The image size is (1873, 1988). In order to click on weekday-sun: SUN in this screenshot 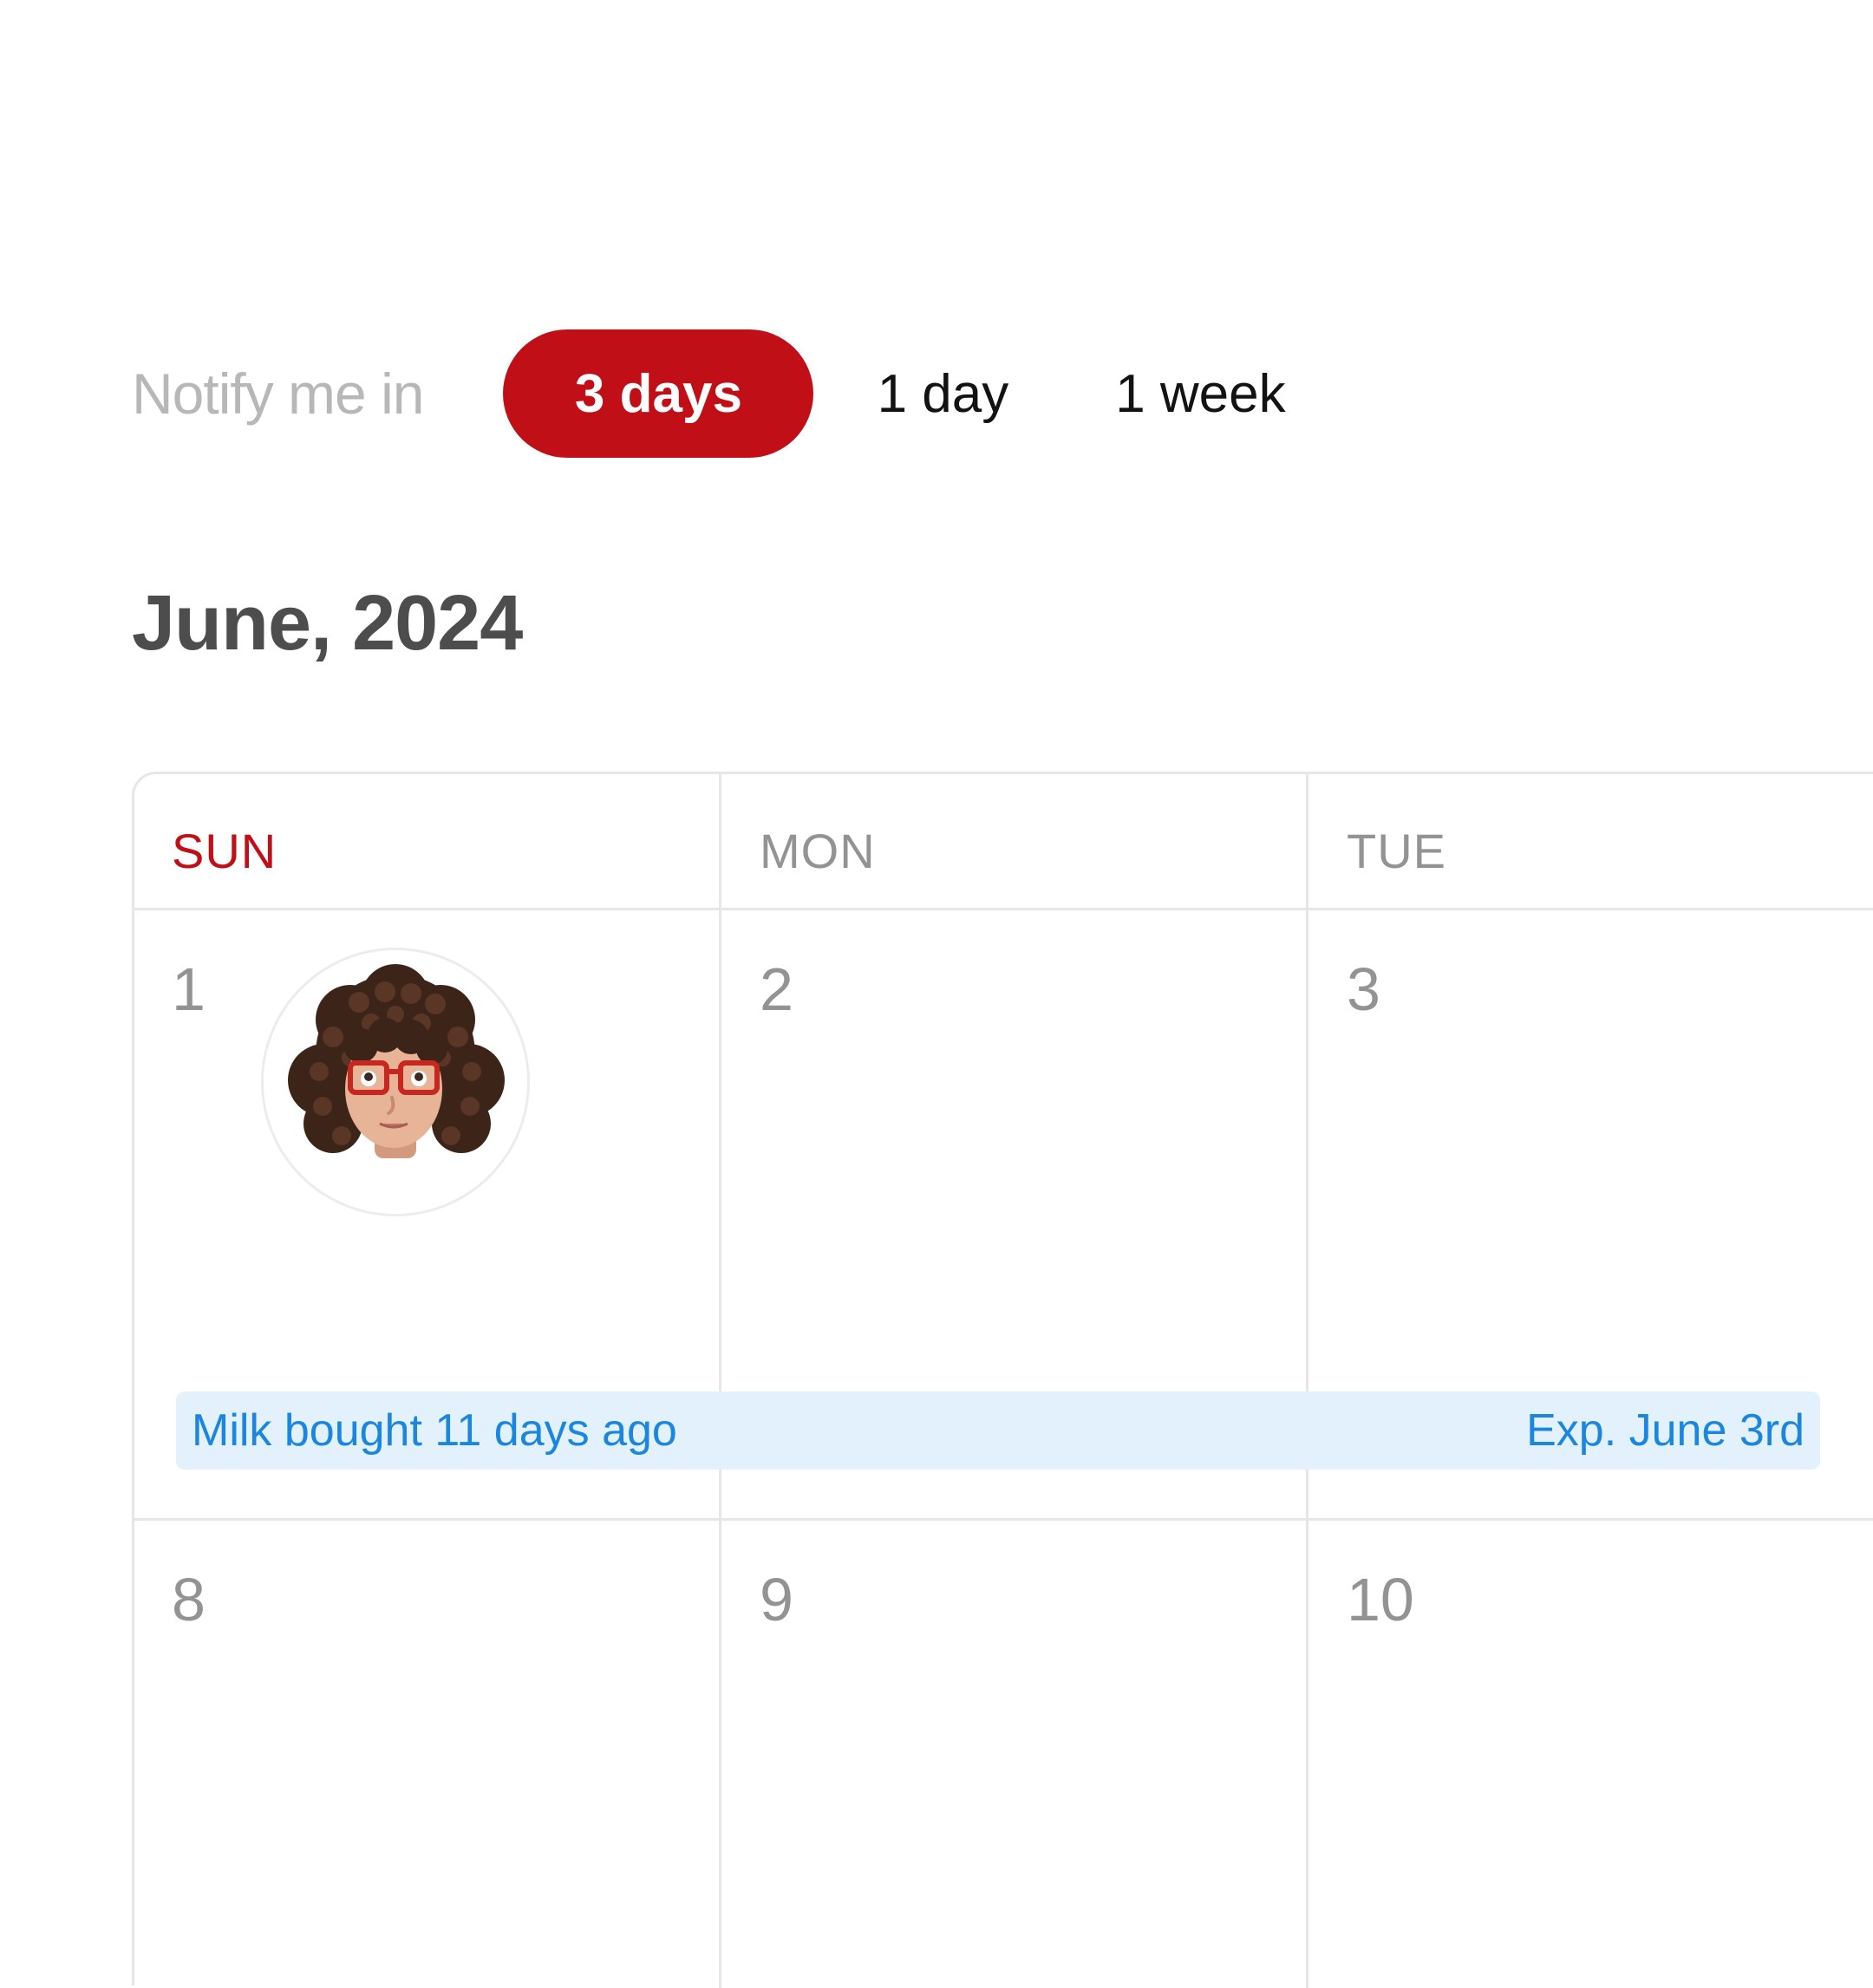, I will do `click(224, 851)`.